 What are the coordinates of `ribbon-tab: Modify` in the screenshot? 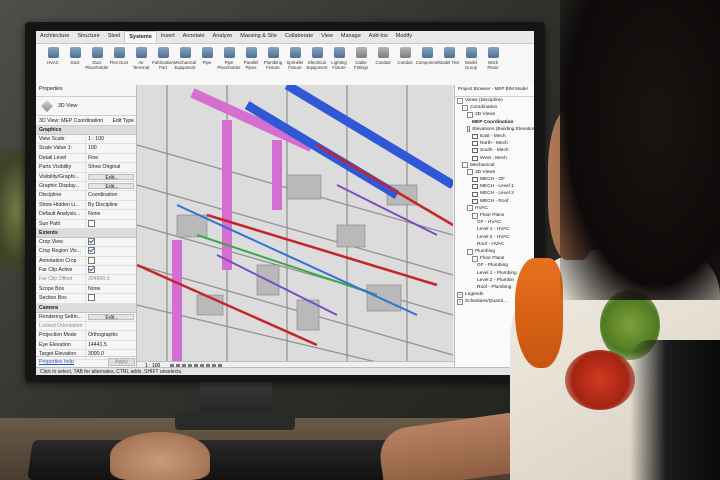 It's located at (404, 37).